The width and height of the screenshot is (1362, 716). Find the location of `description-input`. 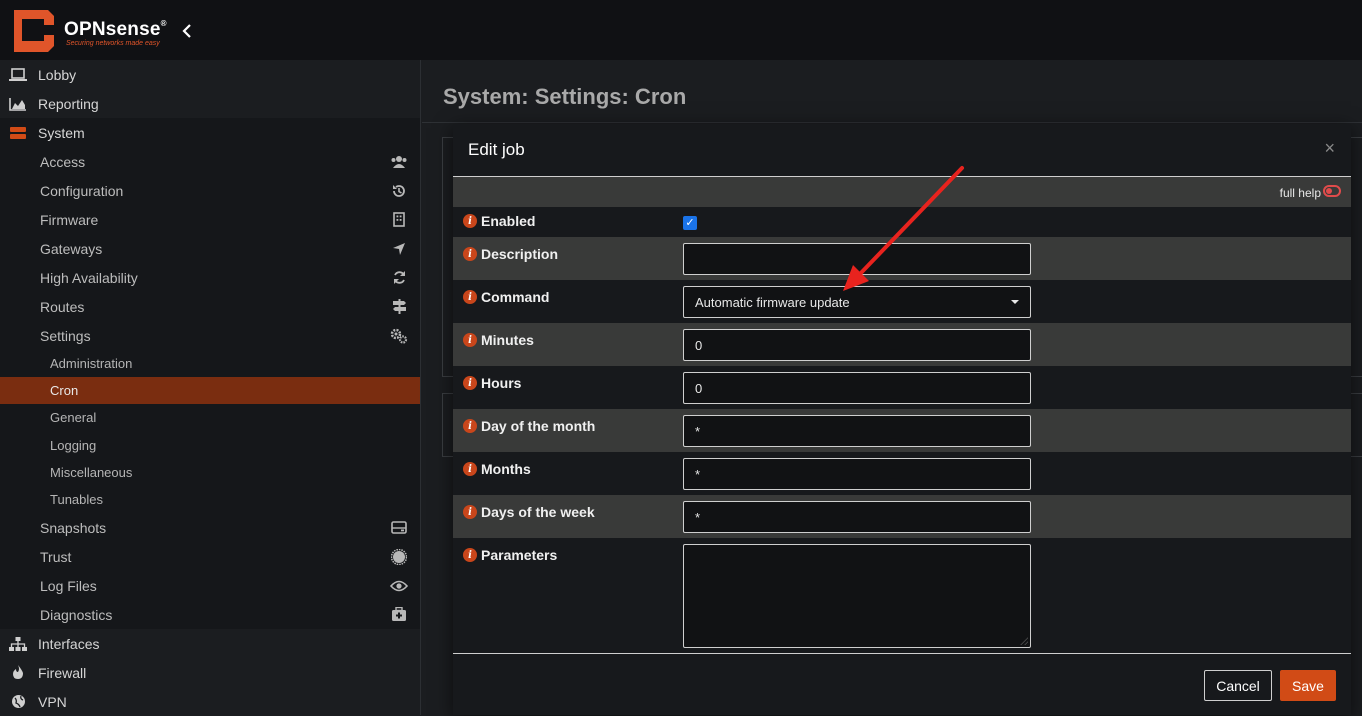

description-input is located at coordinates (857, 259).